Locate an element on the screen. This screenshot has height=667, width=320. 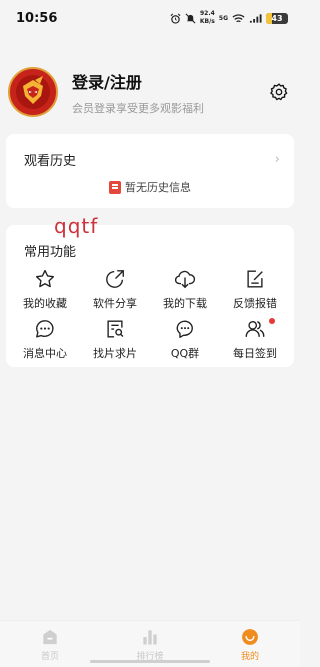
features-grid: 我的收藏 软件分享 我的下载 反馈报错 消息中心 找片求片 QQ群 每日签到 is located at coordinates (150, 311).